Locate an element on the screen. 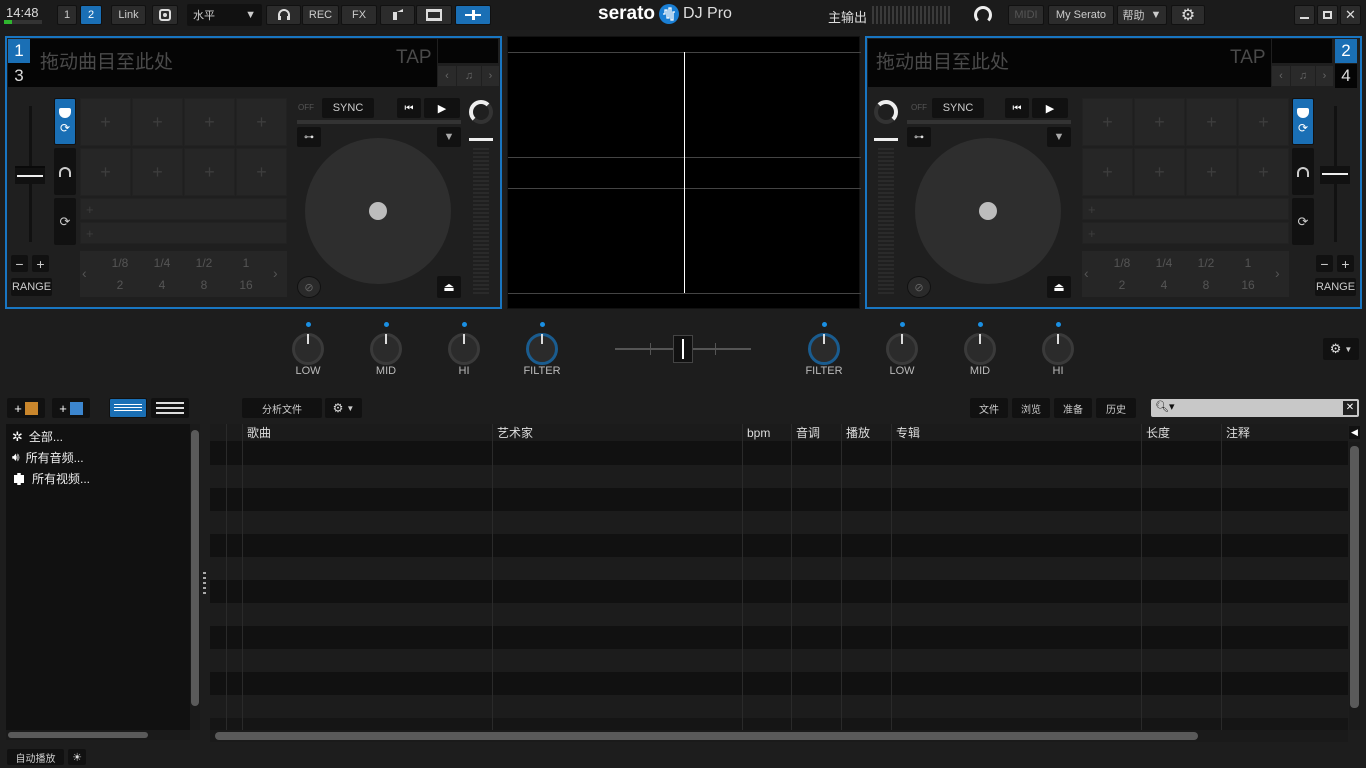 This screenshot has width=1366, height=768. gain-meter-handle is located at coordinates (886, 139).